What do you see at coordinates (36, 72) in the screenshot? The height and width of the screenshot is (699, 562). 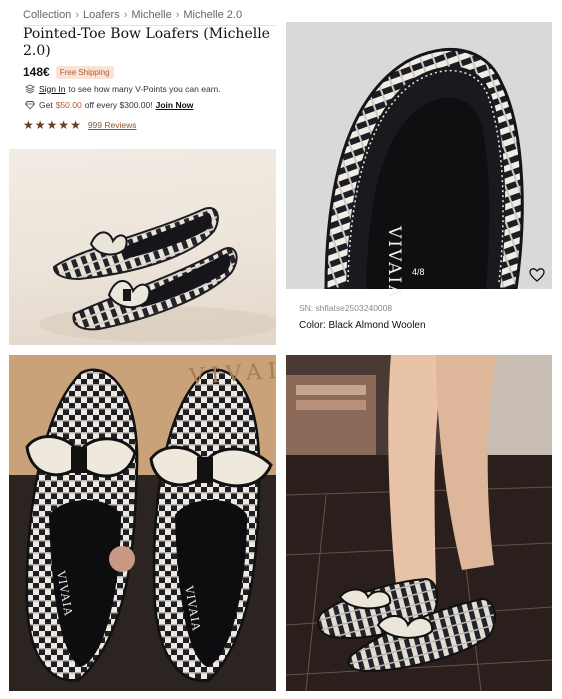 I see `product-price: 148€` at bounding box center [36, 72].